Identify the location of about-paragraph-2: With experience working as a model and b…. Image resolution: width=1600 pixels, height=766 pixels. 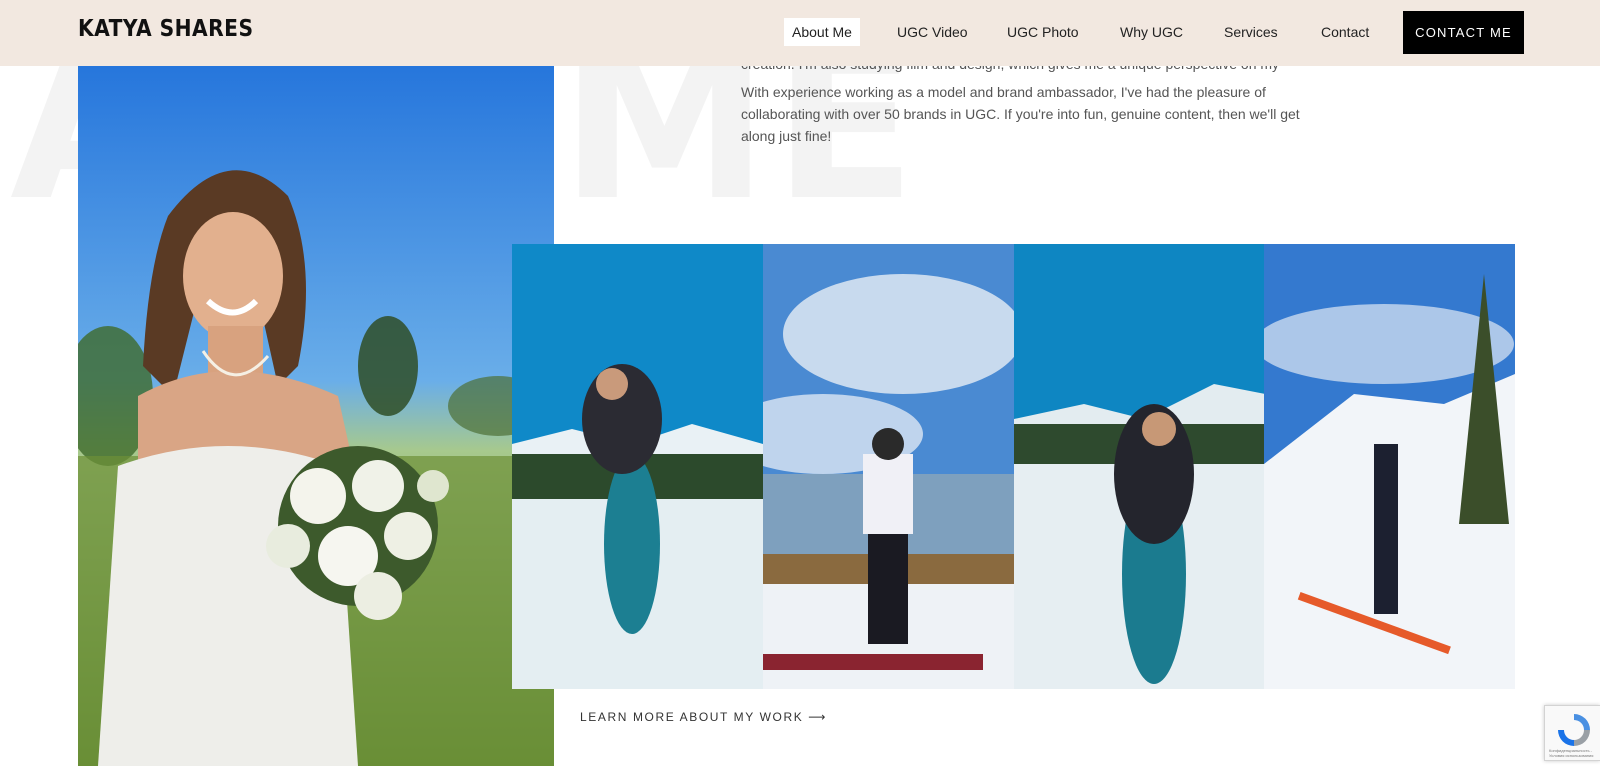
(1020, 114).